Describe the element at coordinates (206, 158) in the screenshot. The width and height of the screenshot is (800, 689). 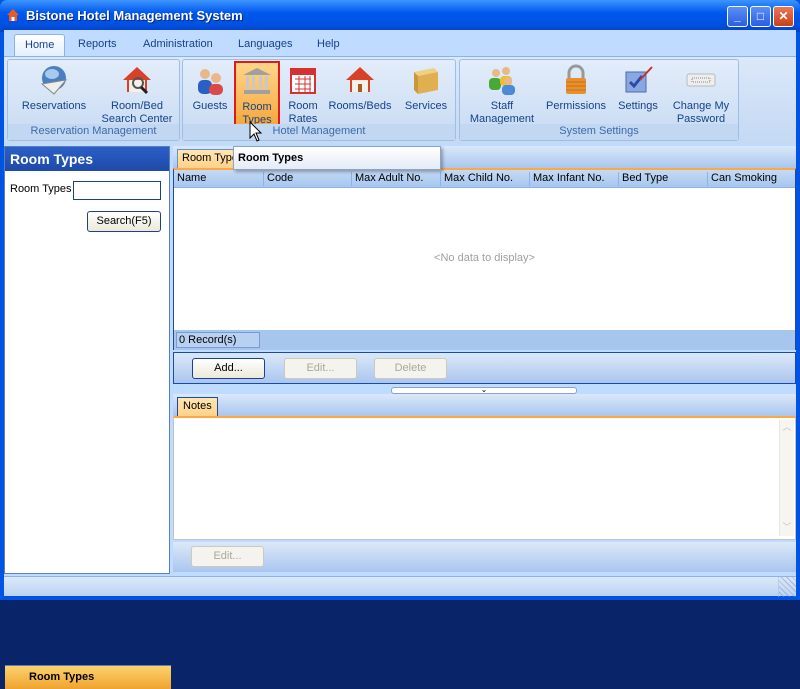
I see `tab-room-types: Room Types` at that location.